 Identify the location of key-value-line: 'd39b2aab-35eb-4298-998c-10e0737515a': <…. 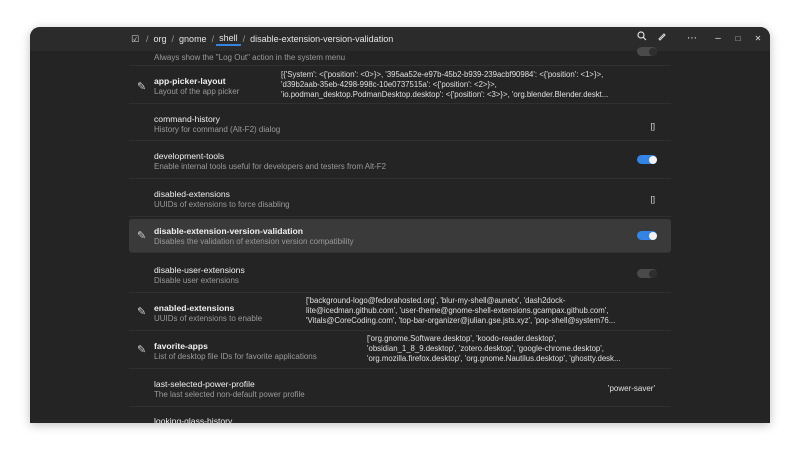
(389, 84).